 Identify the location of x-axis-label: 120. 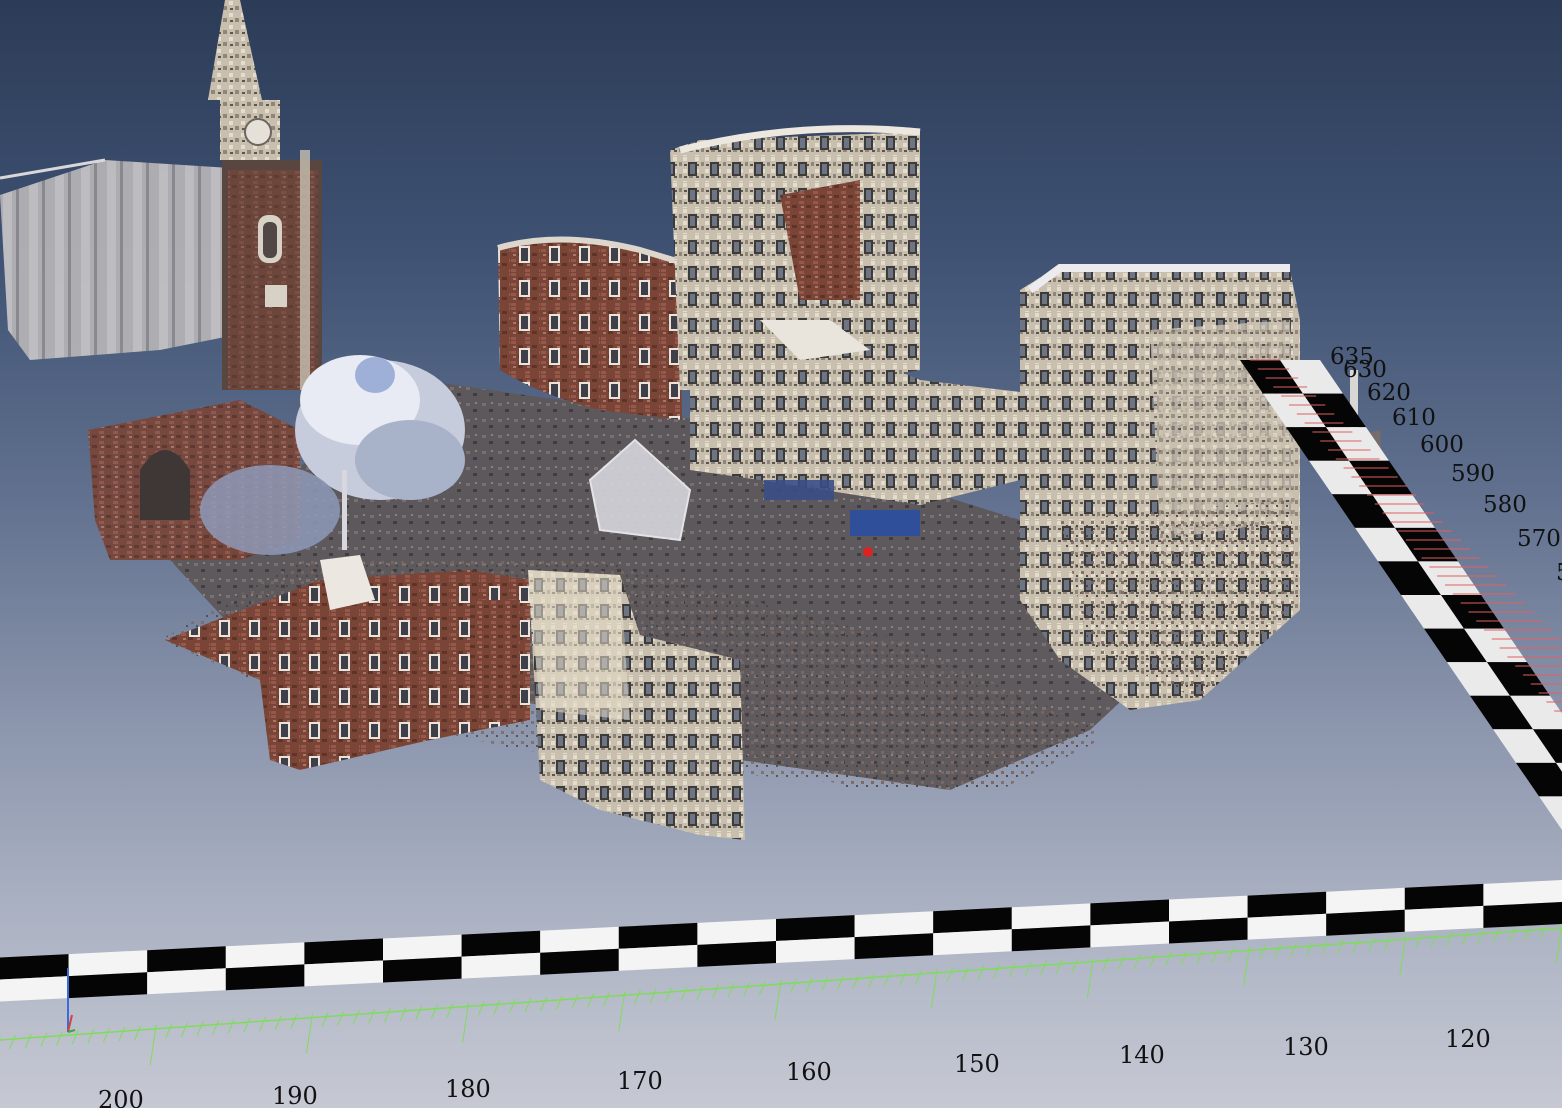
(1468, 1039).